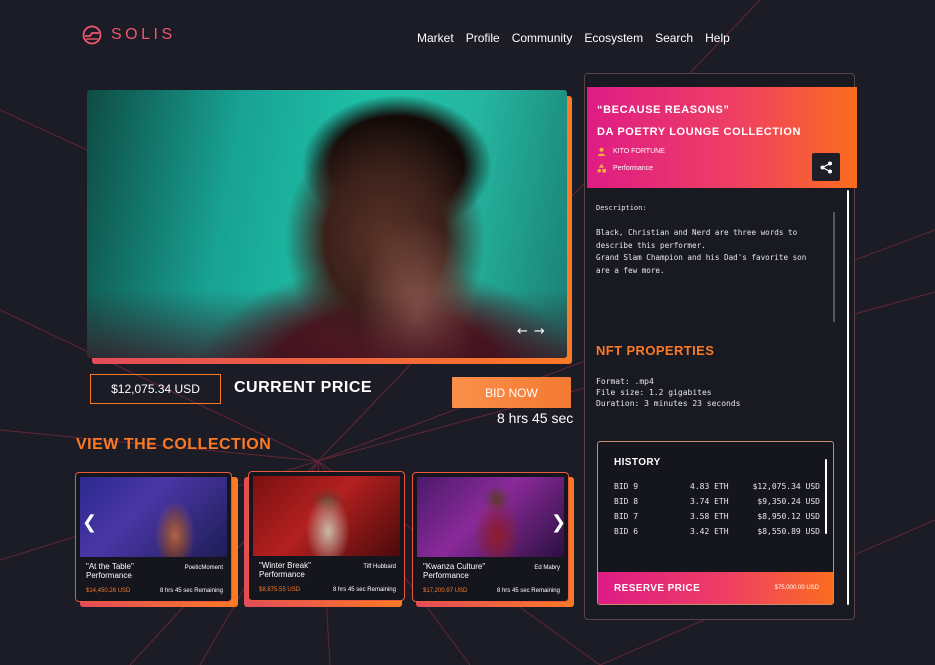  I want to click on bid-eth: 3.74 ETH, so click(709, 501).